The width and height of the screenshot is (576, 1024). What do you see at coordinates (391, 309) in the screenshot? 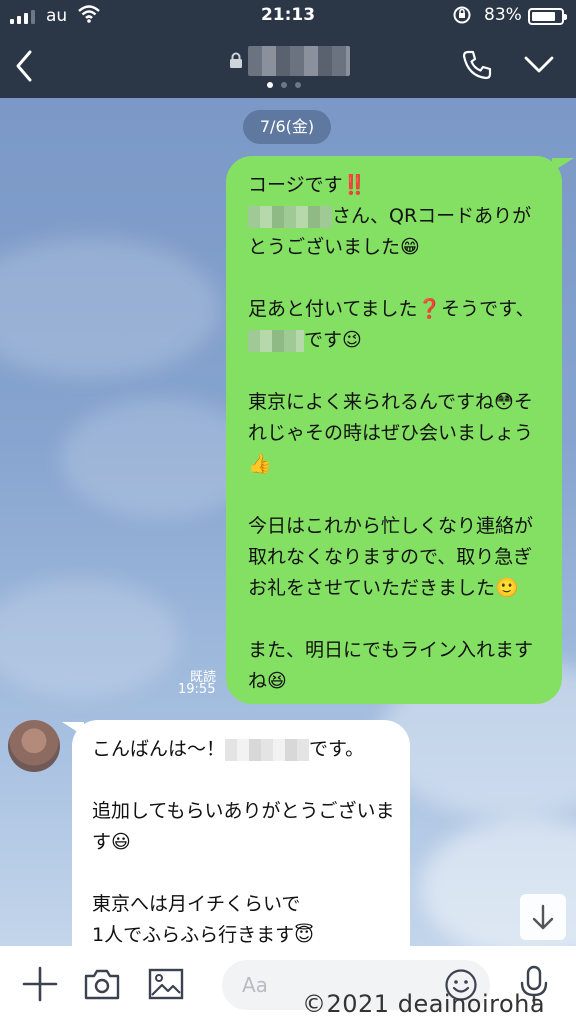
I see `message-text: 足あと付いてました❓そうです、` at bounding box center [391, 309].